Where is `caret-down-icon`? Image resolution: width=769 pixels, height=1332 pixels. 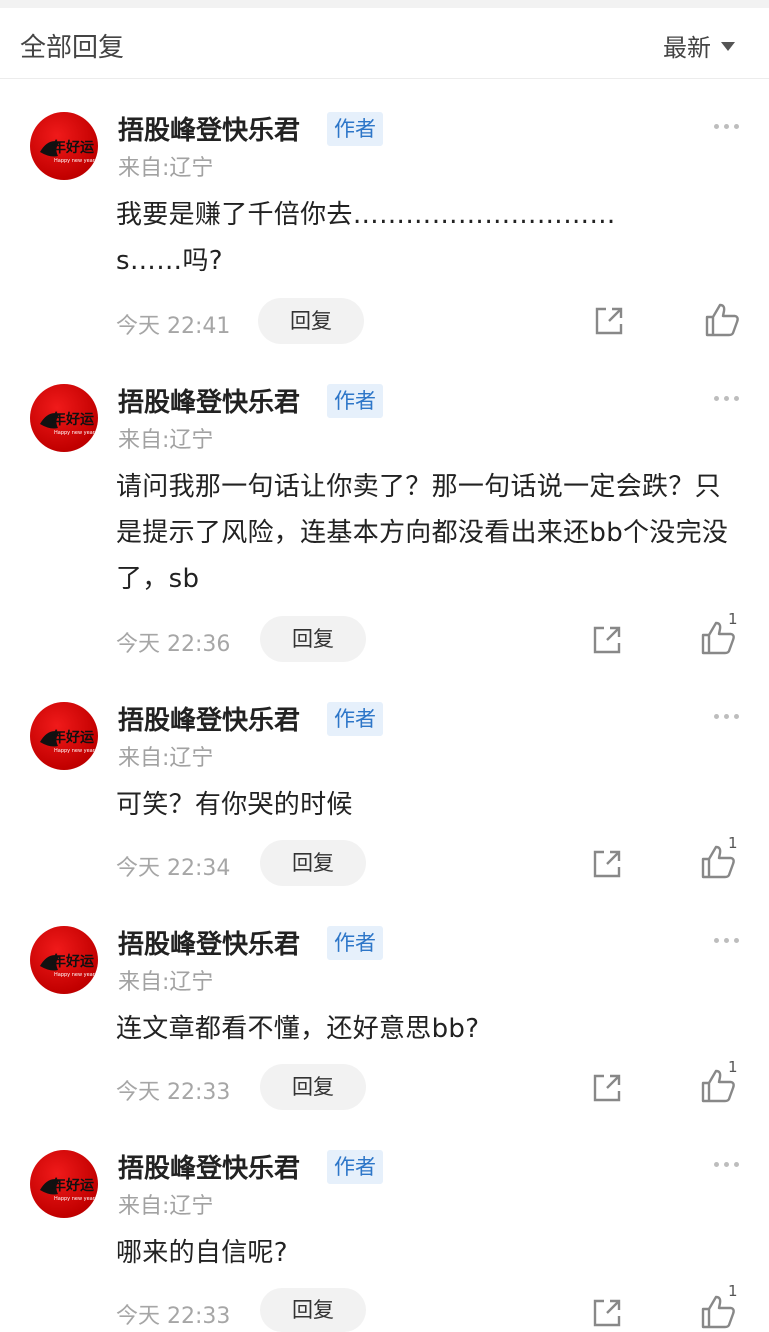
caret-down-icon is located at coordinates (728, 46).